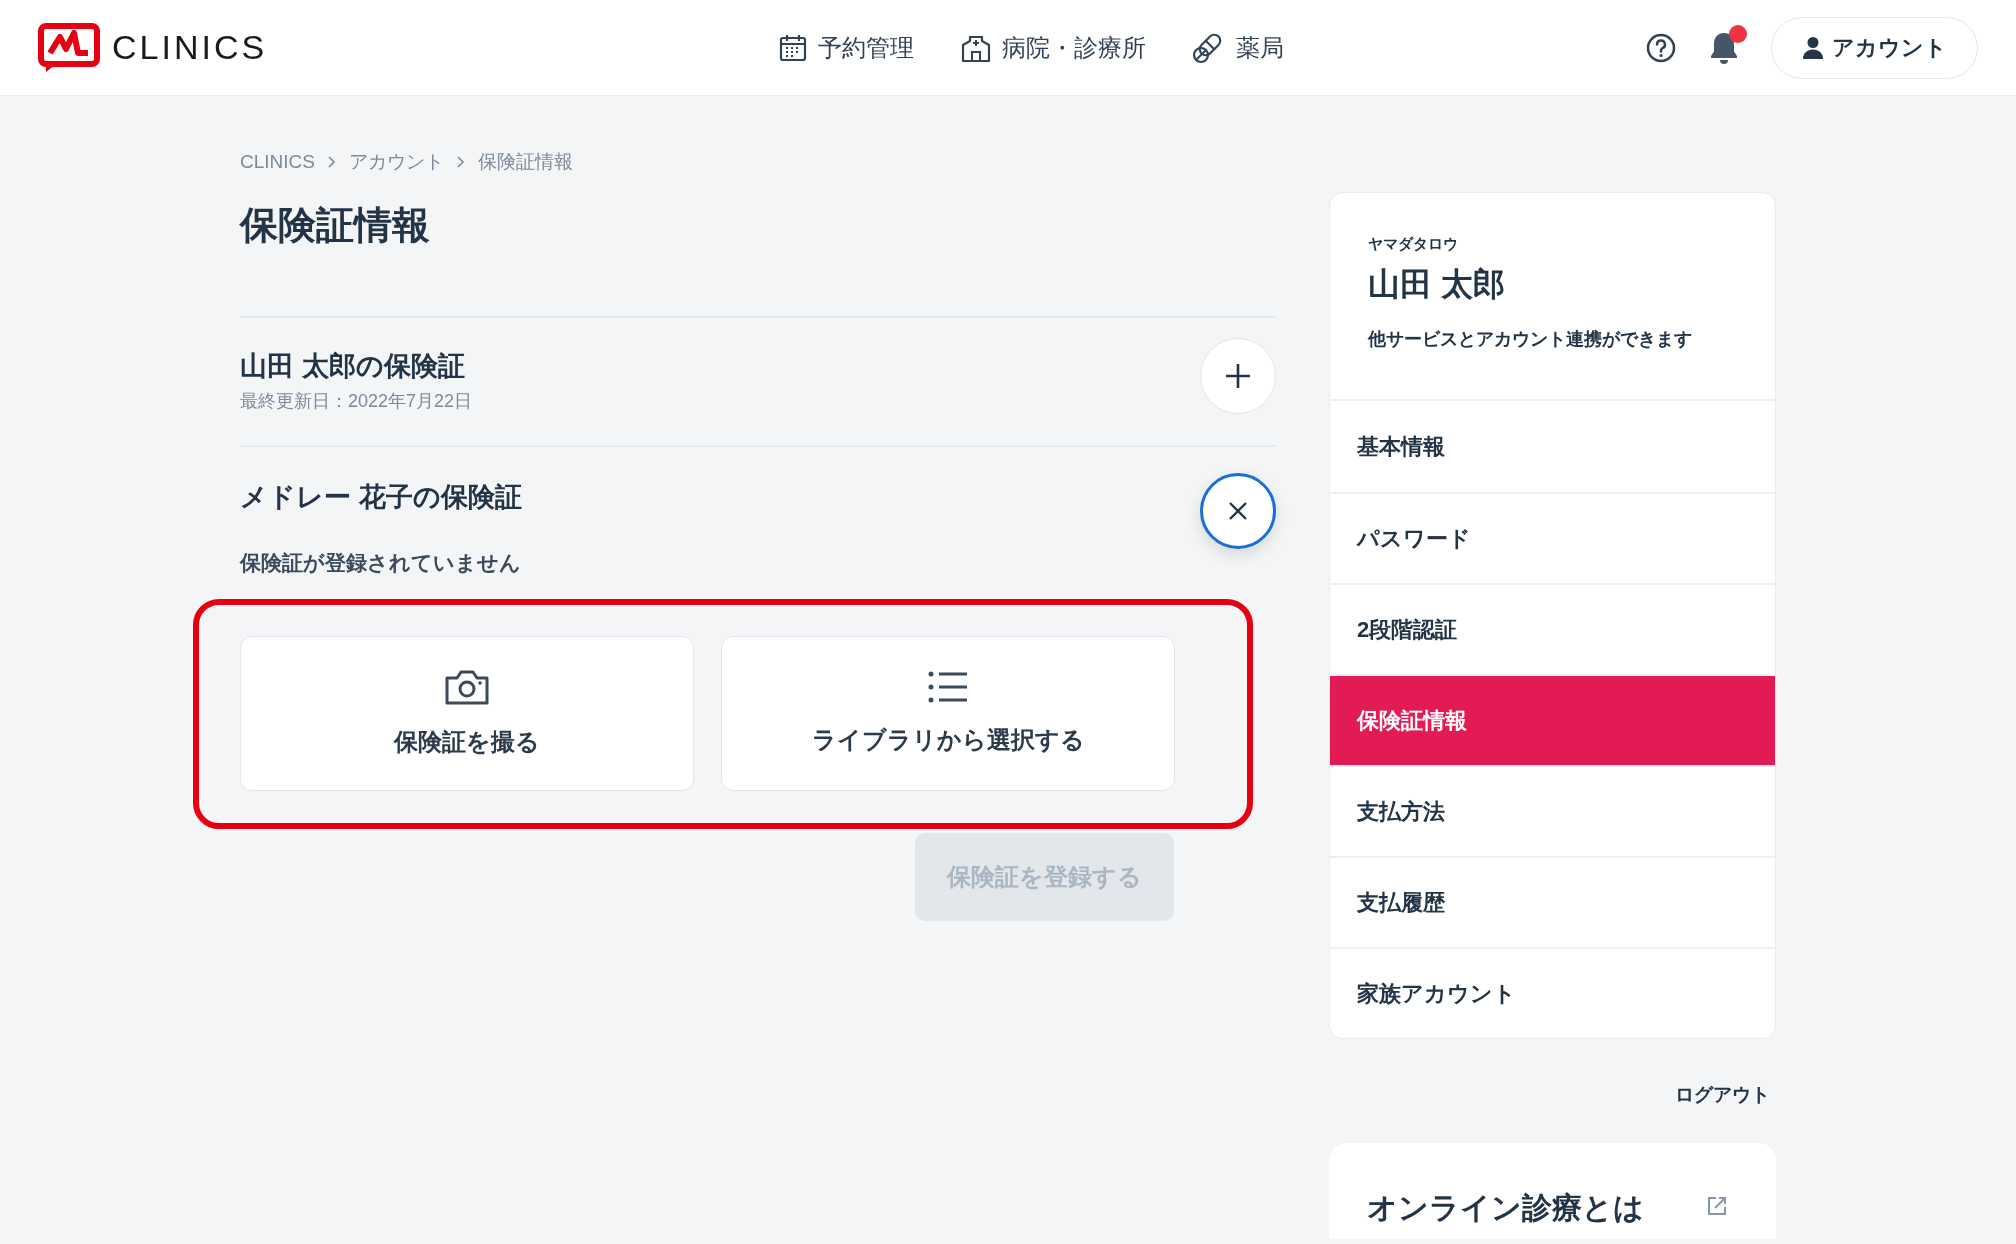 The width and height of the screenshot is (2016, 1244). What do you see at coordinates (335, 225) in the screenshot?
I see `page-title: 保険証情報` at bounding box center [335, 225].